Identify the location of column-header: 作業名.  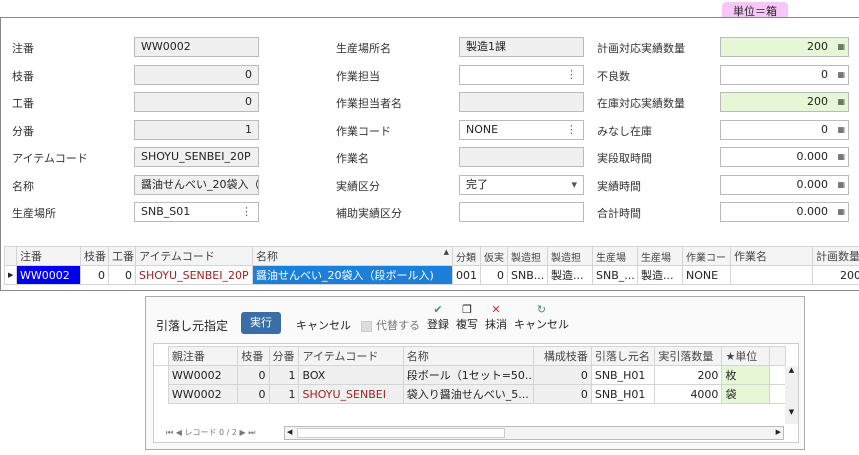
(771, 256).